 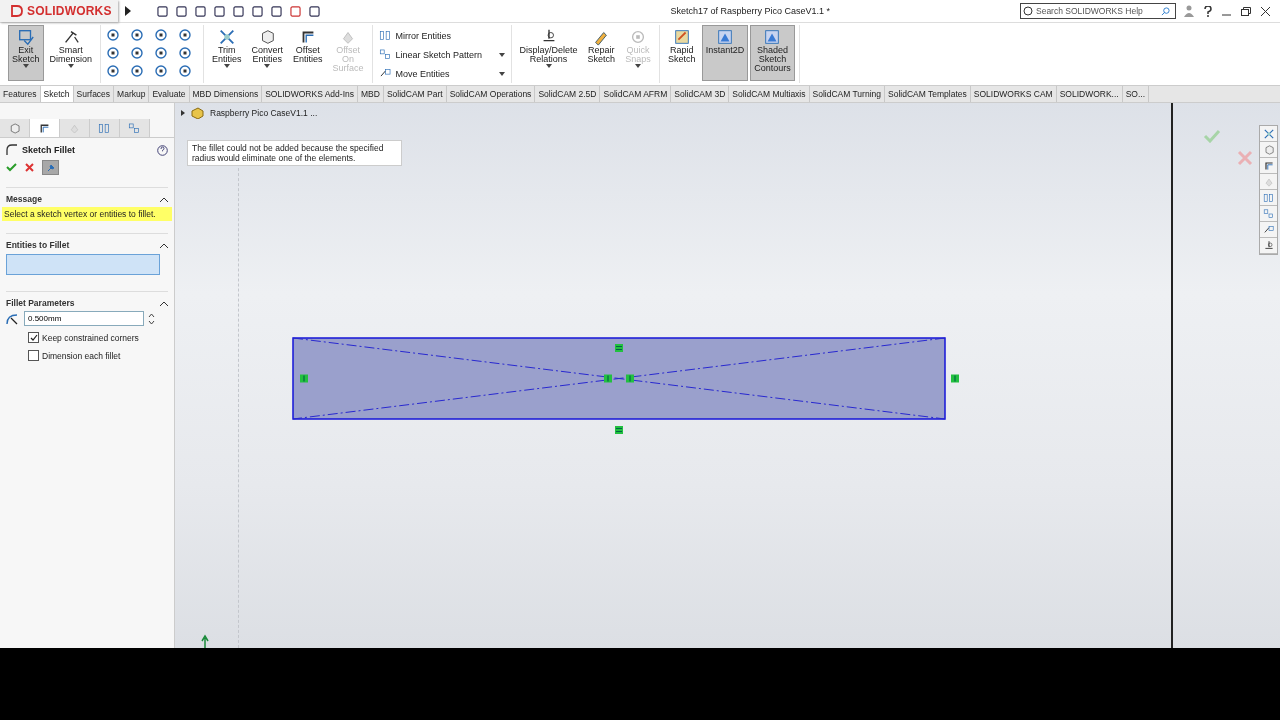 What do you see at coordinates (87, 214) in the screenshot?
I see `message-text: Select a sketch vertex or entities to fillet.` at bounding box center [87, 214].